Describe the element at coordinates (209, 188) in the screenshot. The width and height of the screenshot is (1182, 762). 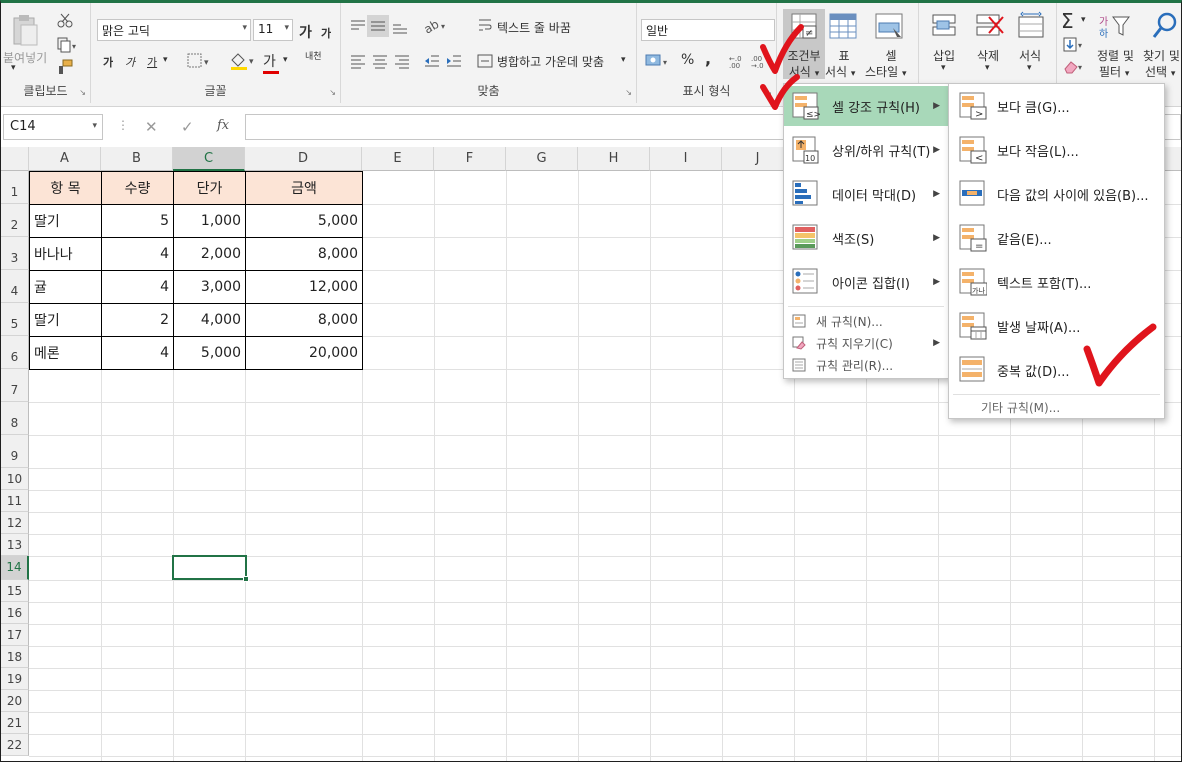
I see `table-header-price: 단가` at that location.